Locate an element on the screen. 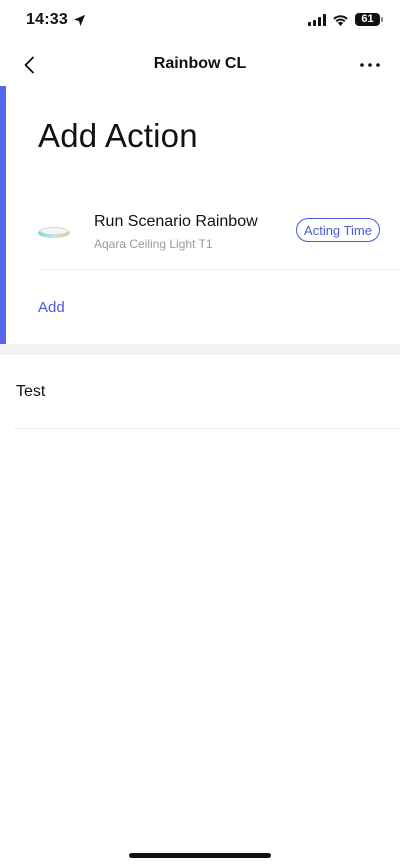  more-options-button is located at coordinates (370, 65).